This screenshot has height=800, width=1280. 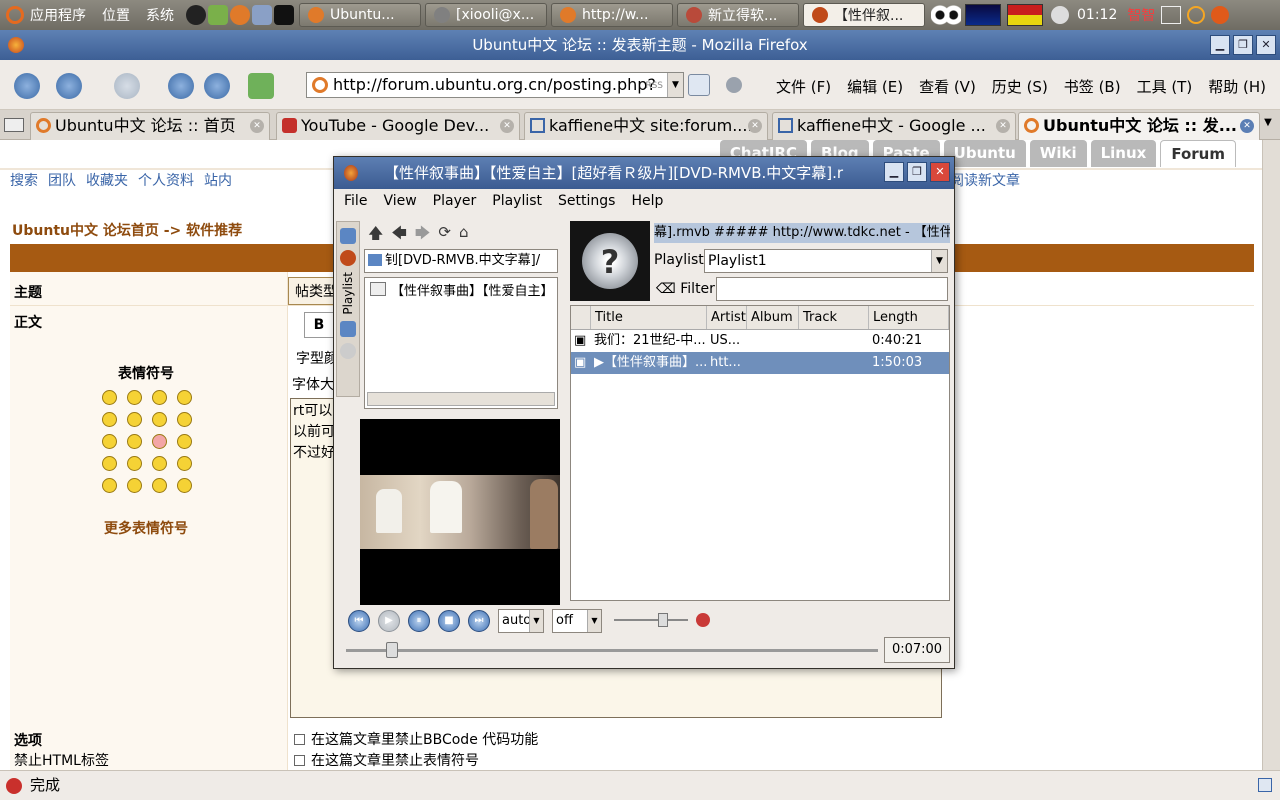 What do you see at coordinates (218, 15) in the screenshot?
I see `pidgin-icon` at bounding box center [218, 15].